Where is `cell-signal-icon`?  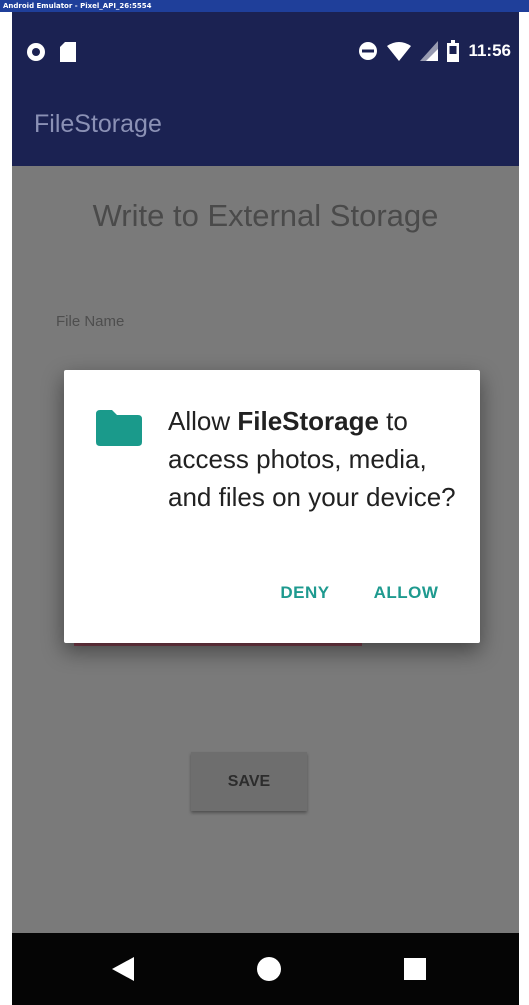 cell-signal-icon is located at coordinates (429, 51).